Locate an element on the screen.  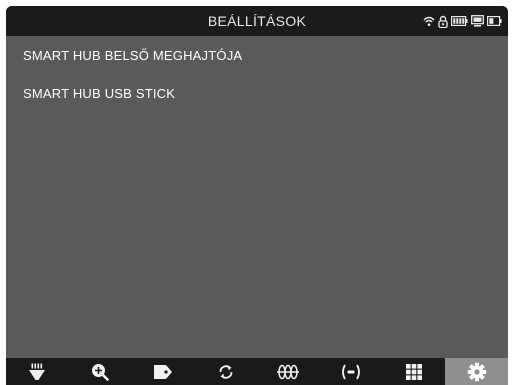
lock-icon is located at coordinates (443, 21).